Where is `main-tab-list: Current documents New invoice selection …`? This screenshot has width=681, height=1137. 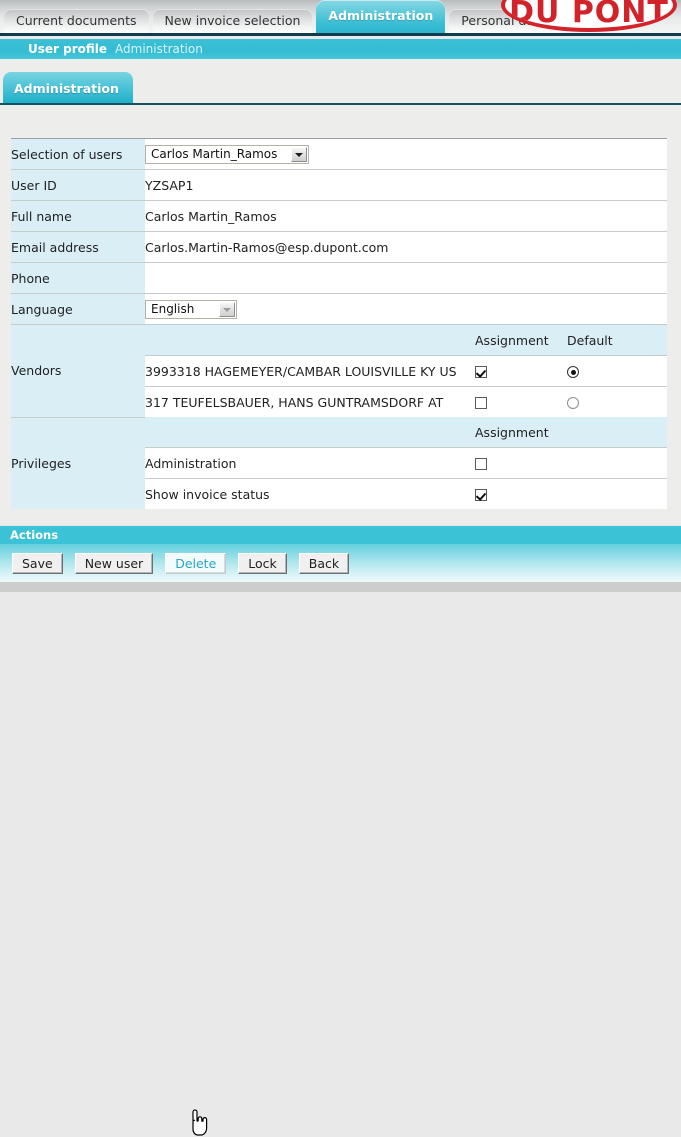 main-tab-list: Current documents New invoice selection … is located at coordinates (283, 16).